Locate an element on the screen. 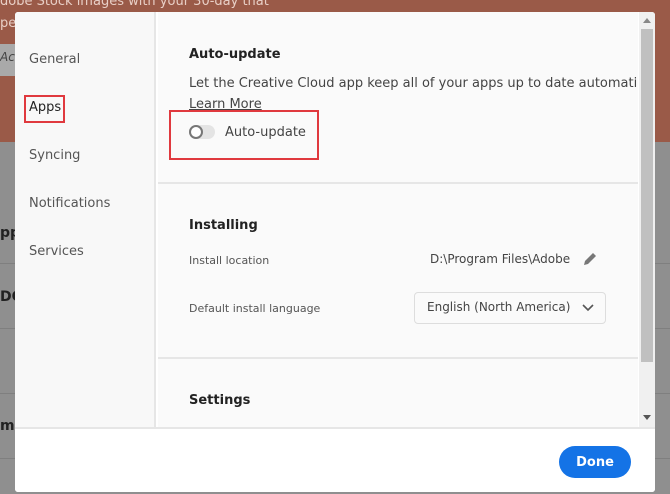 The width and height of the screenshot is (670, 494). language-select: English (North America) is located at coordinates (510, 308).